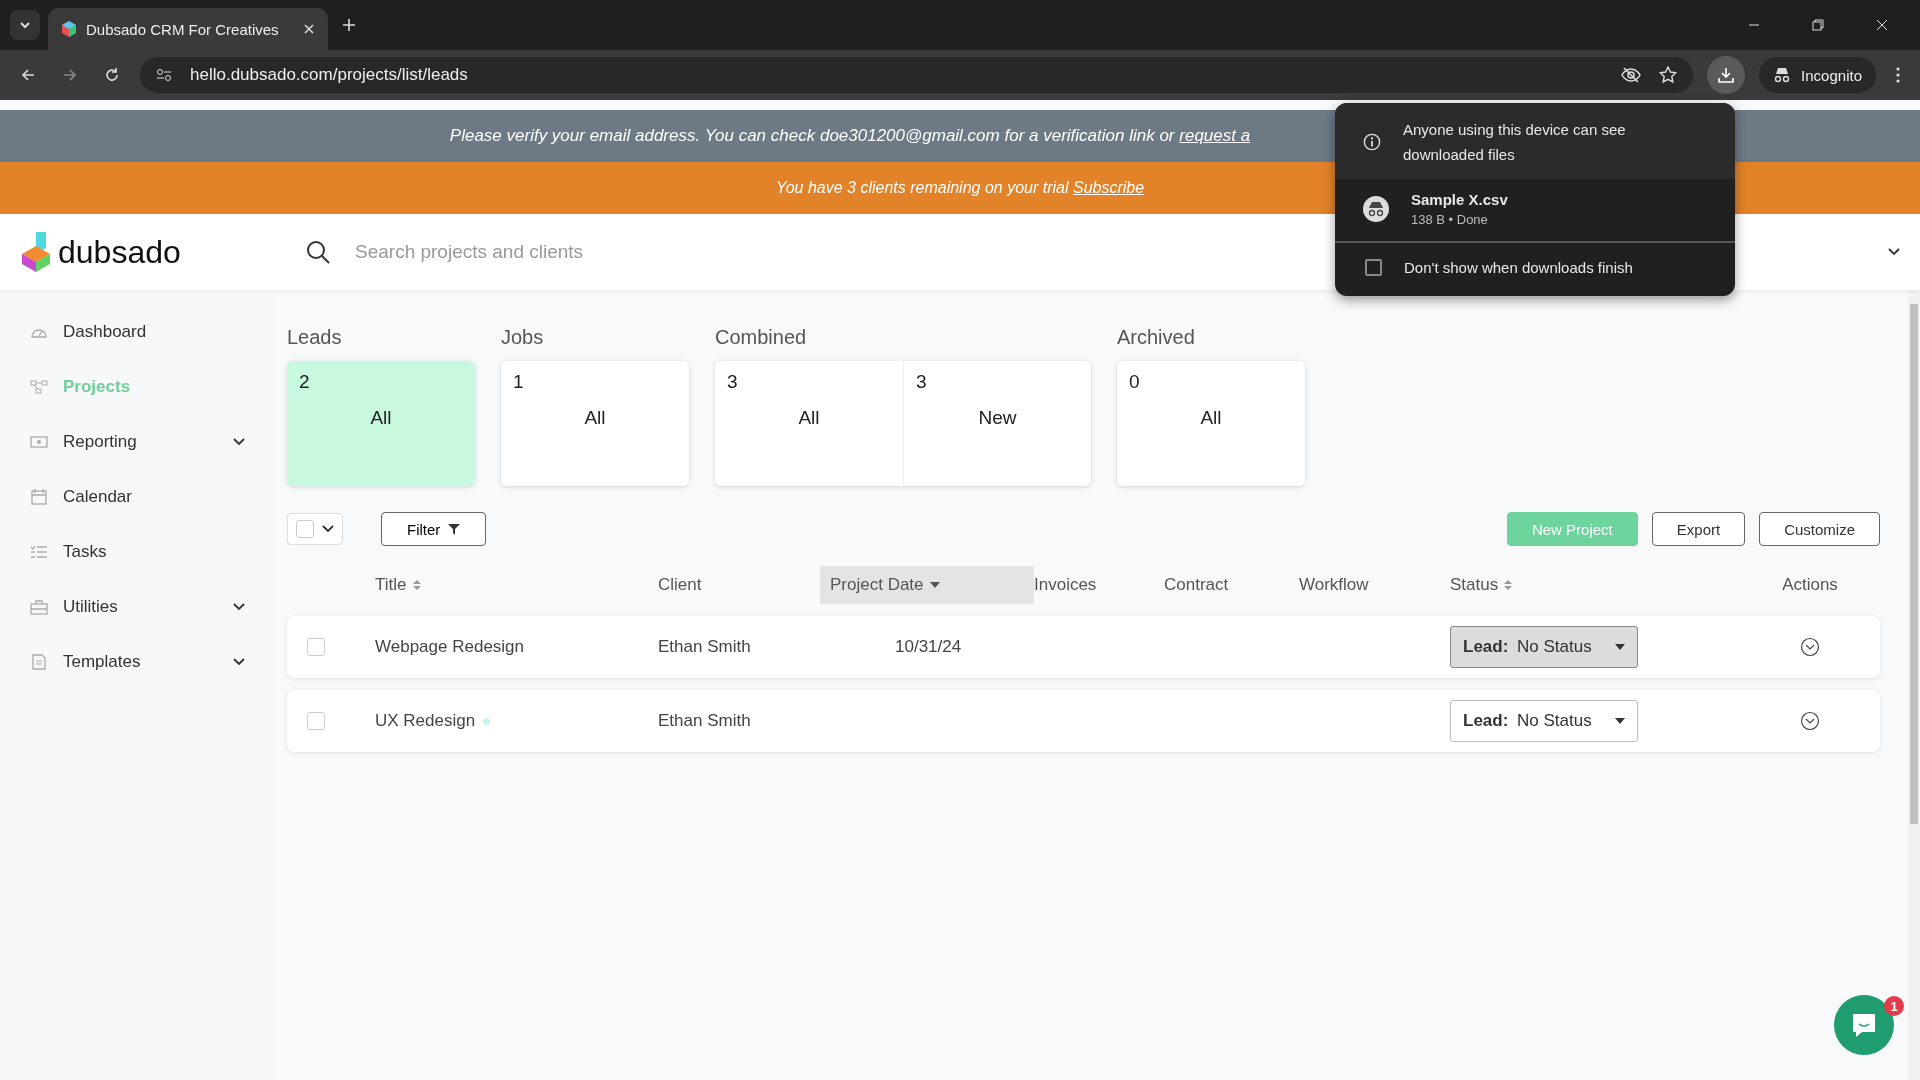 The width and height of the screenshot is (1920, 1080). I want to click on project-row: Webpage Redesign Ethan Smith 10/31/24 Lead: No Status, so click(1083, 647).